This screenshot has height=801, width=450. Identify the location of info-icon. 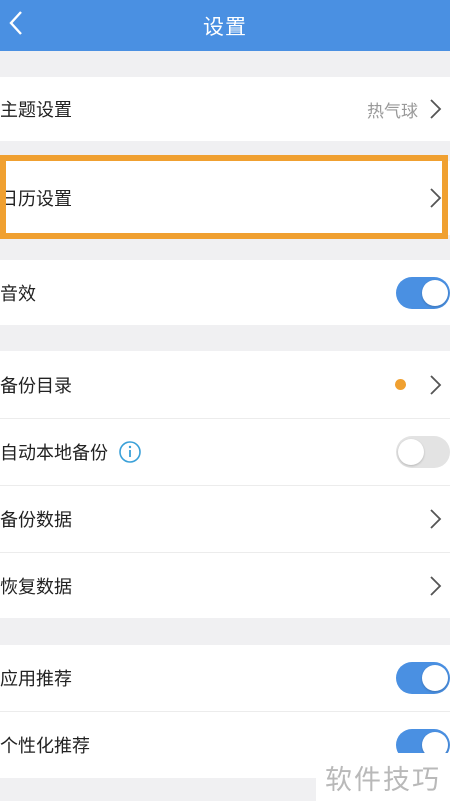
(130, 452).